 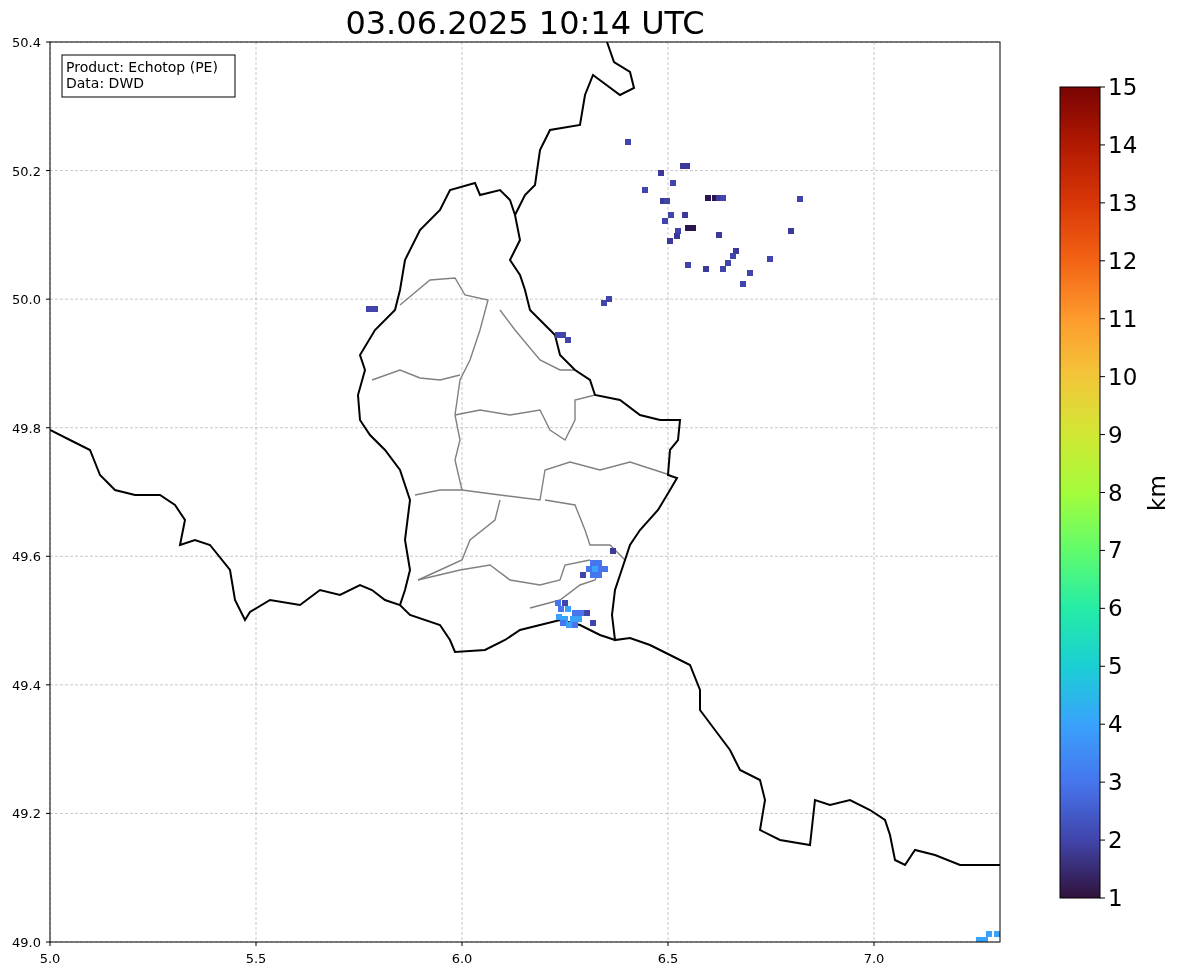 I want to click on x-tick-label: 6.5, so click(x=668, y=958).